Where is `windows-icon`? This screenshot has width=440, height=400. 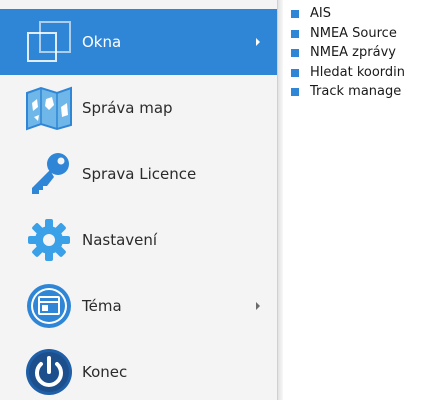 windows-icon is located at coordinates (49, 41).